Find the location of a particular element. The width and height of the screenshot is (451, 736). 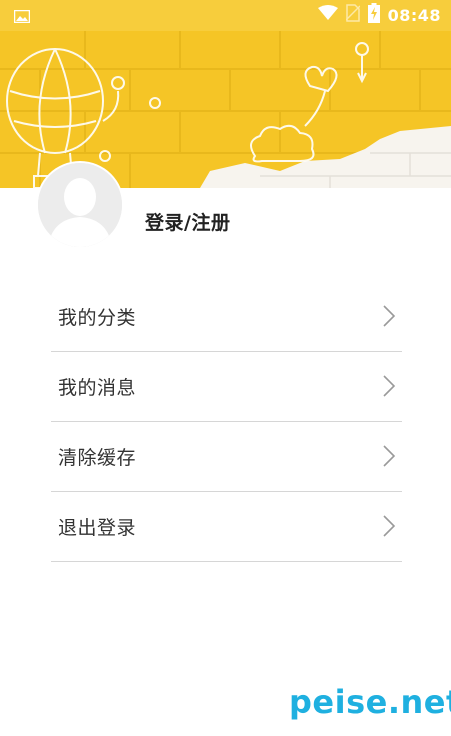

status-time: 08:48 is located at coordinates (414, 15).